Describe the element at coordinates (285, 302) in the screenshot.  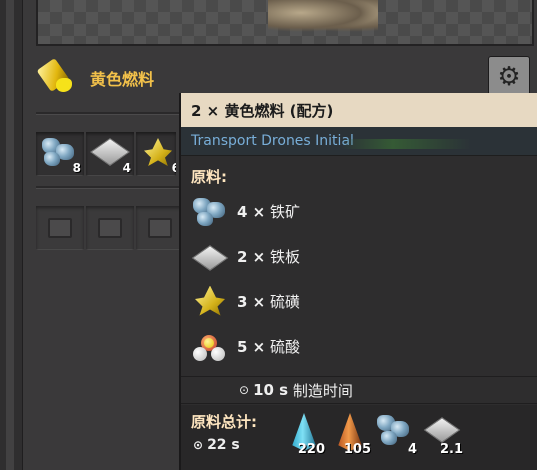
I see `ingredient-name: 硫磺` at that location.